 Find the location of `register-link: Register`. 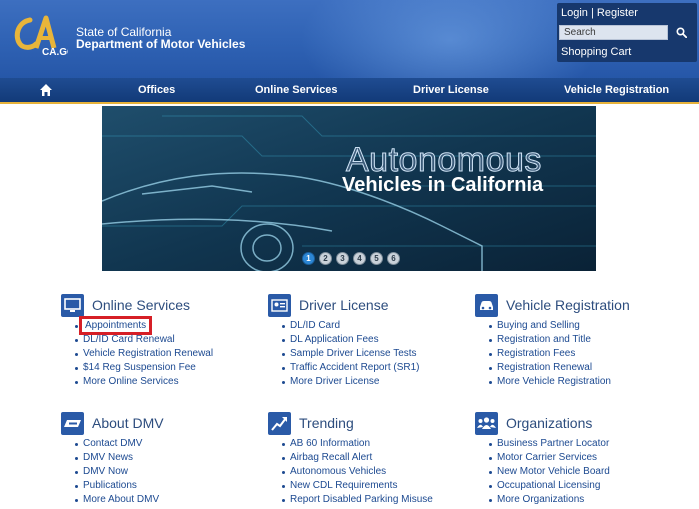

register-link: Register is located at coordinates (617, 13).